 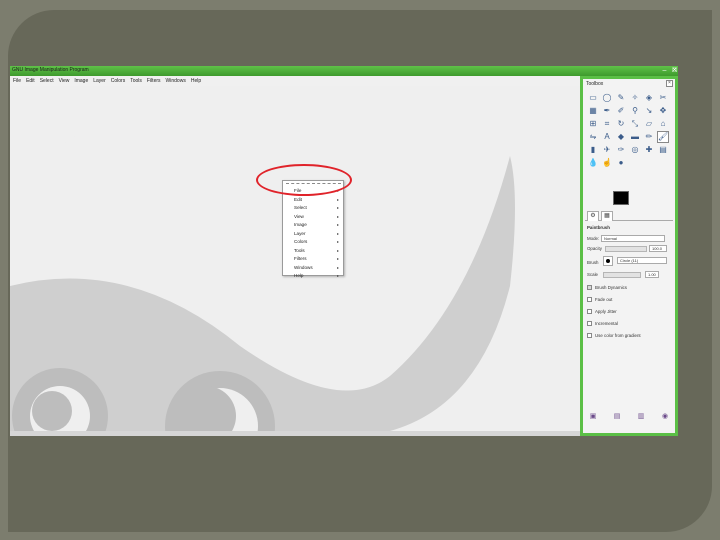 I want to click on checkbox-label: Brush Dynamics, so click(x=611, y=287).